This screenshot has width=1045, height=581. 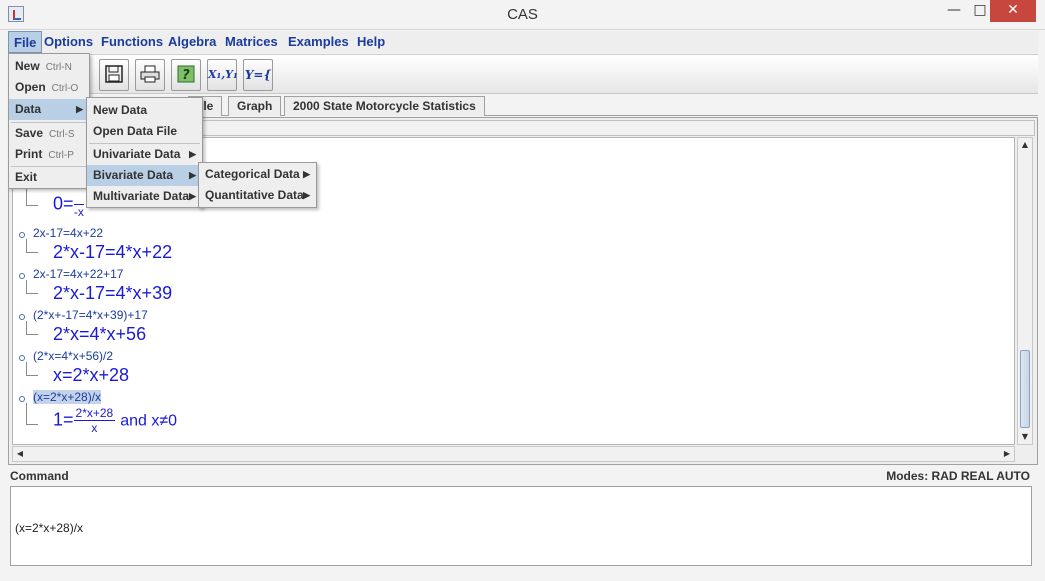 I want to click on print-toolbar-button, so click(x=150, y=75).